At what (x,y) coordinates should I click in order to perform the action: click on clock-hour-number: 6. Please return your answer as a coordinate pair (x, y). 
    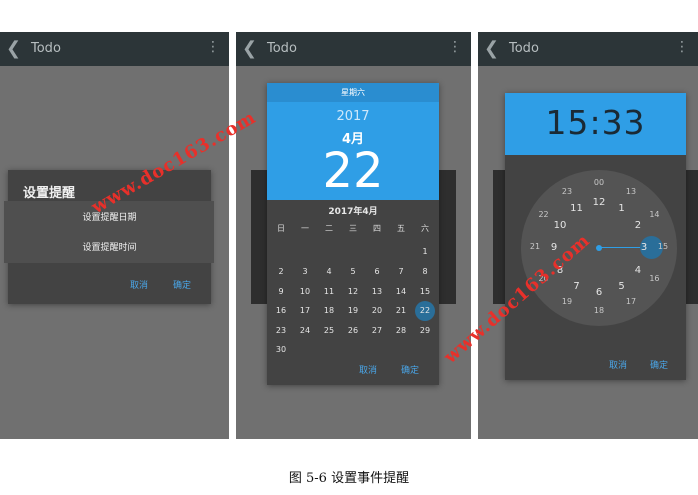
    Looking at the image, I should click on (599, 292).